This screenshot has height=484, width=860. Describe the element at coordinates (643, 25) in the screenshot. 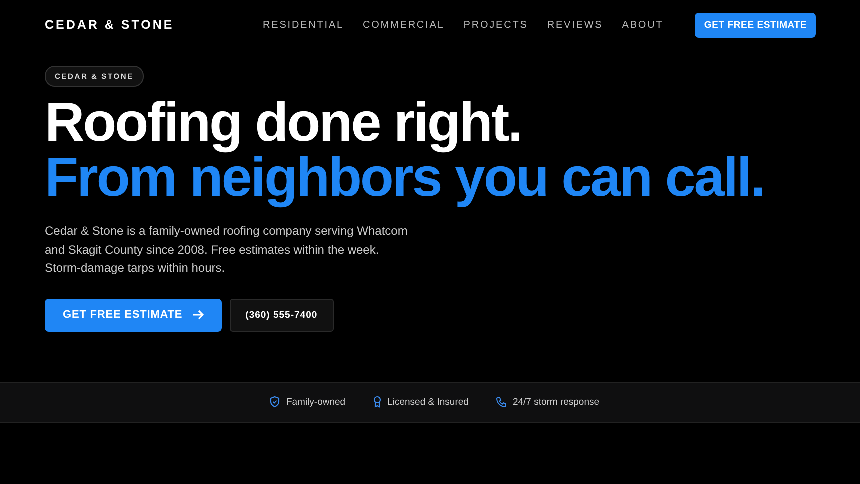

I see `nav-link: ABOUT` at that location.